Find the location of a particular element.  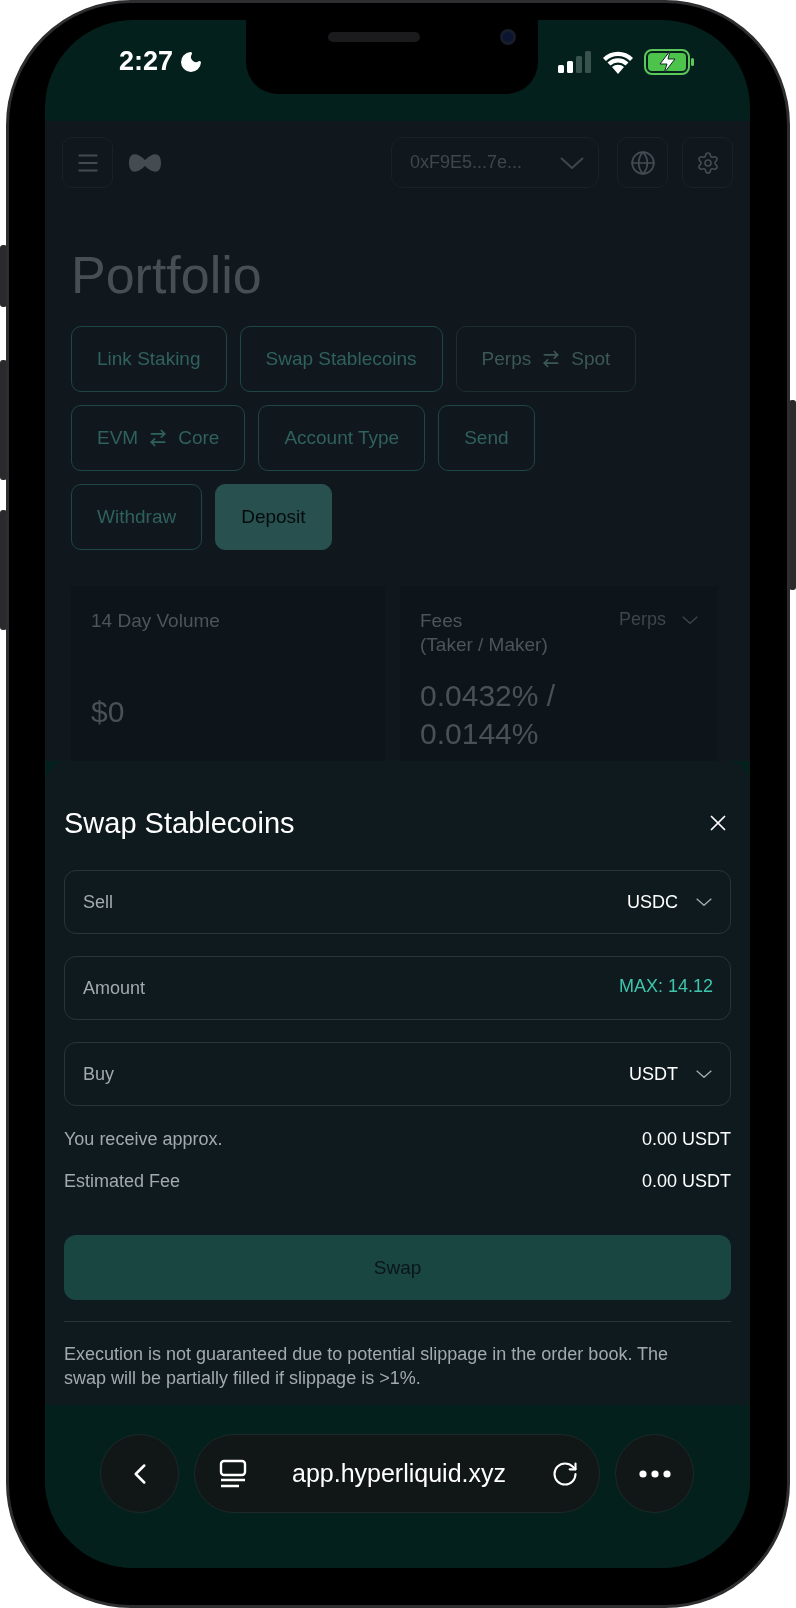

button-label: Perps is located at coordinates (506, 359).